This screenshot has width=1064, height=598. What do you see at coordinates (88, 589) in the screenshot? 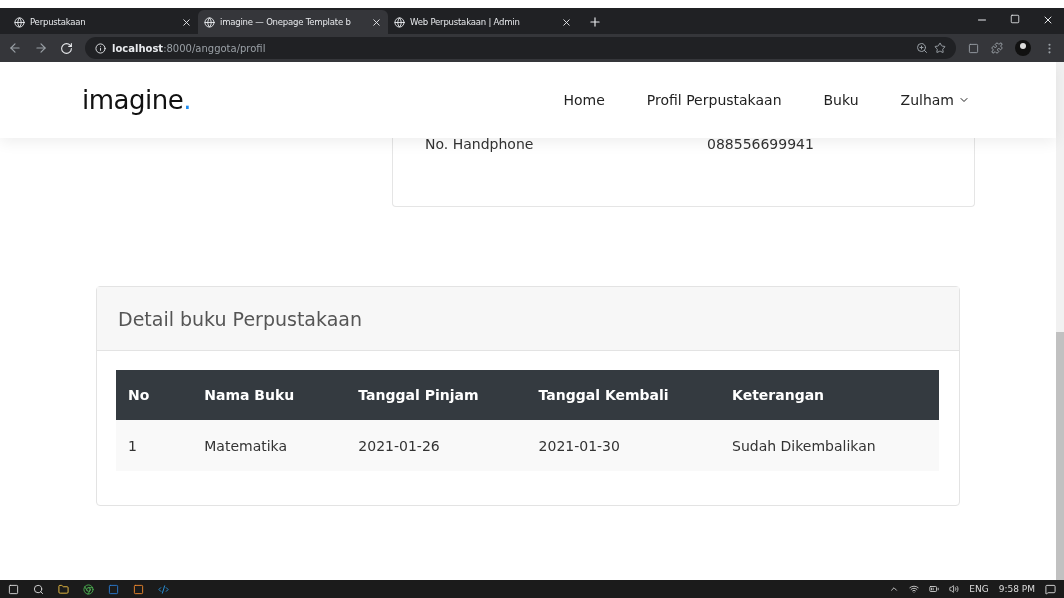
I see `browser-icon` at bounding box center [88, 589].